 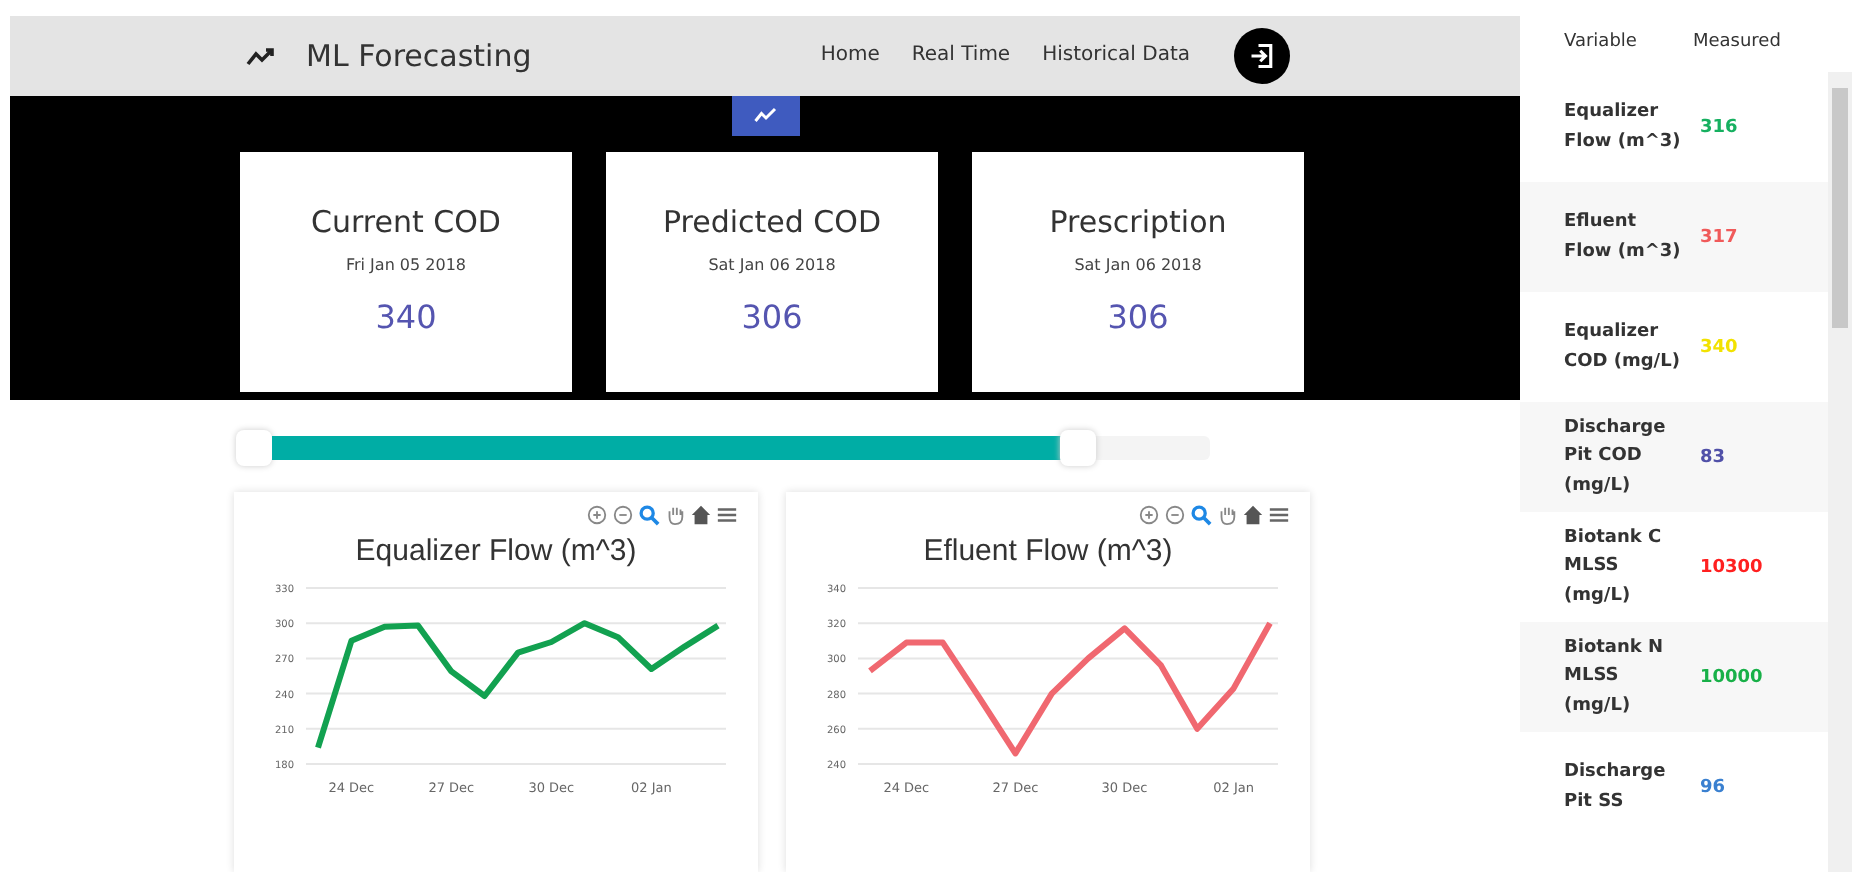 What do you see at coordinates (406, 264) in the screenshot?
I see `card-date: Fri Jan 05 2018` at bounding box center [406, 264].